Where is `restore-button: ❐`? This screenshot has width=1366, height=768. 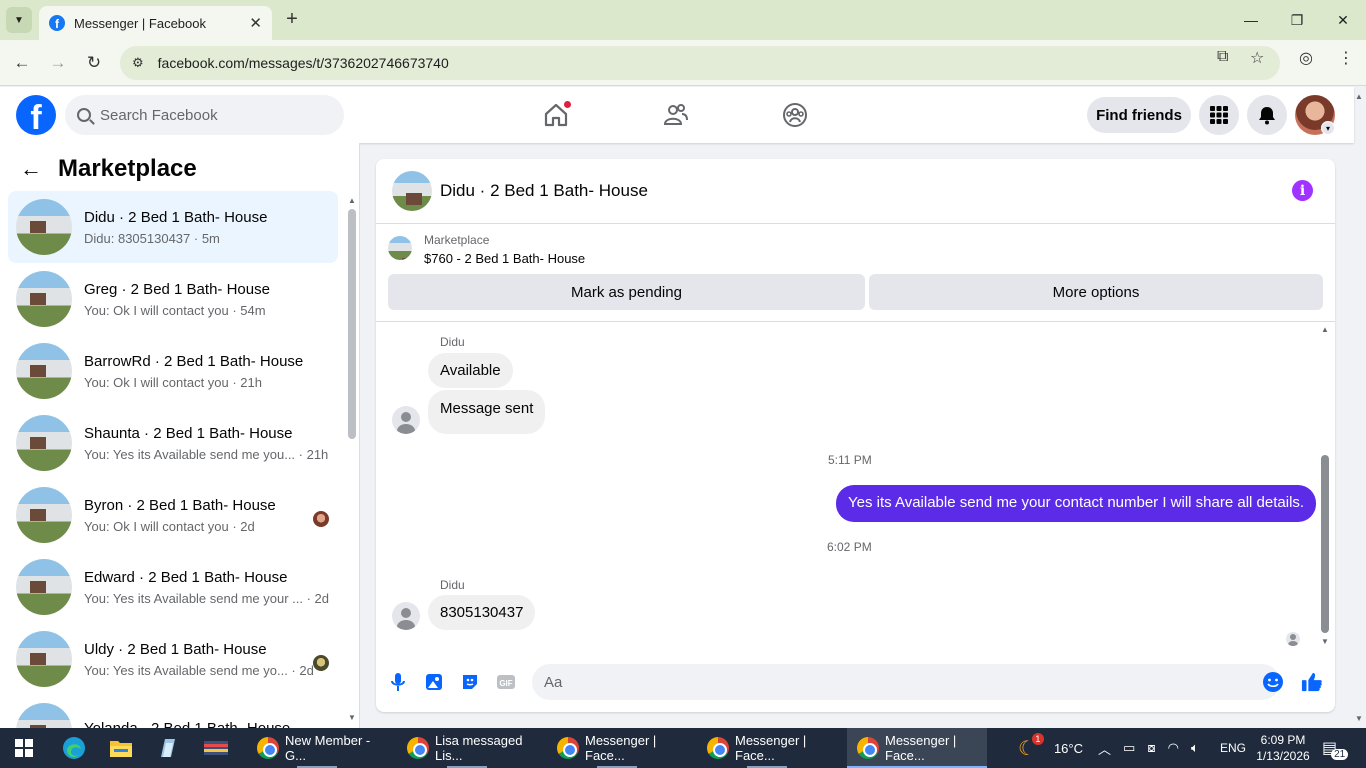
restore-button: ❐ is located at coordinates (1297, 20).